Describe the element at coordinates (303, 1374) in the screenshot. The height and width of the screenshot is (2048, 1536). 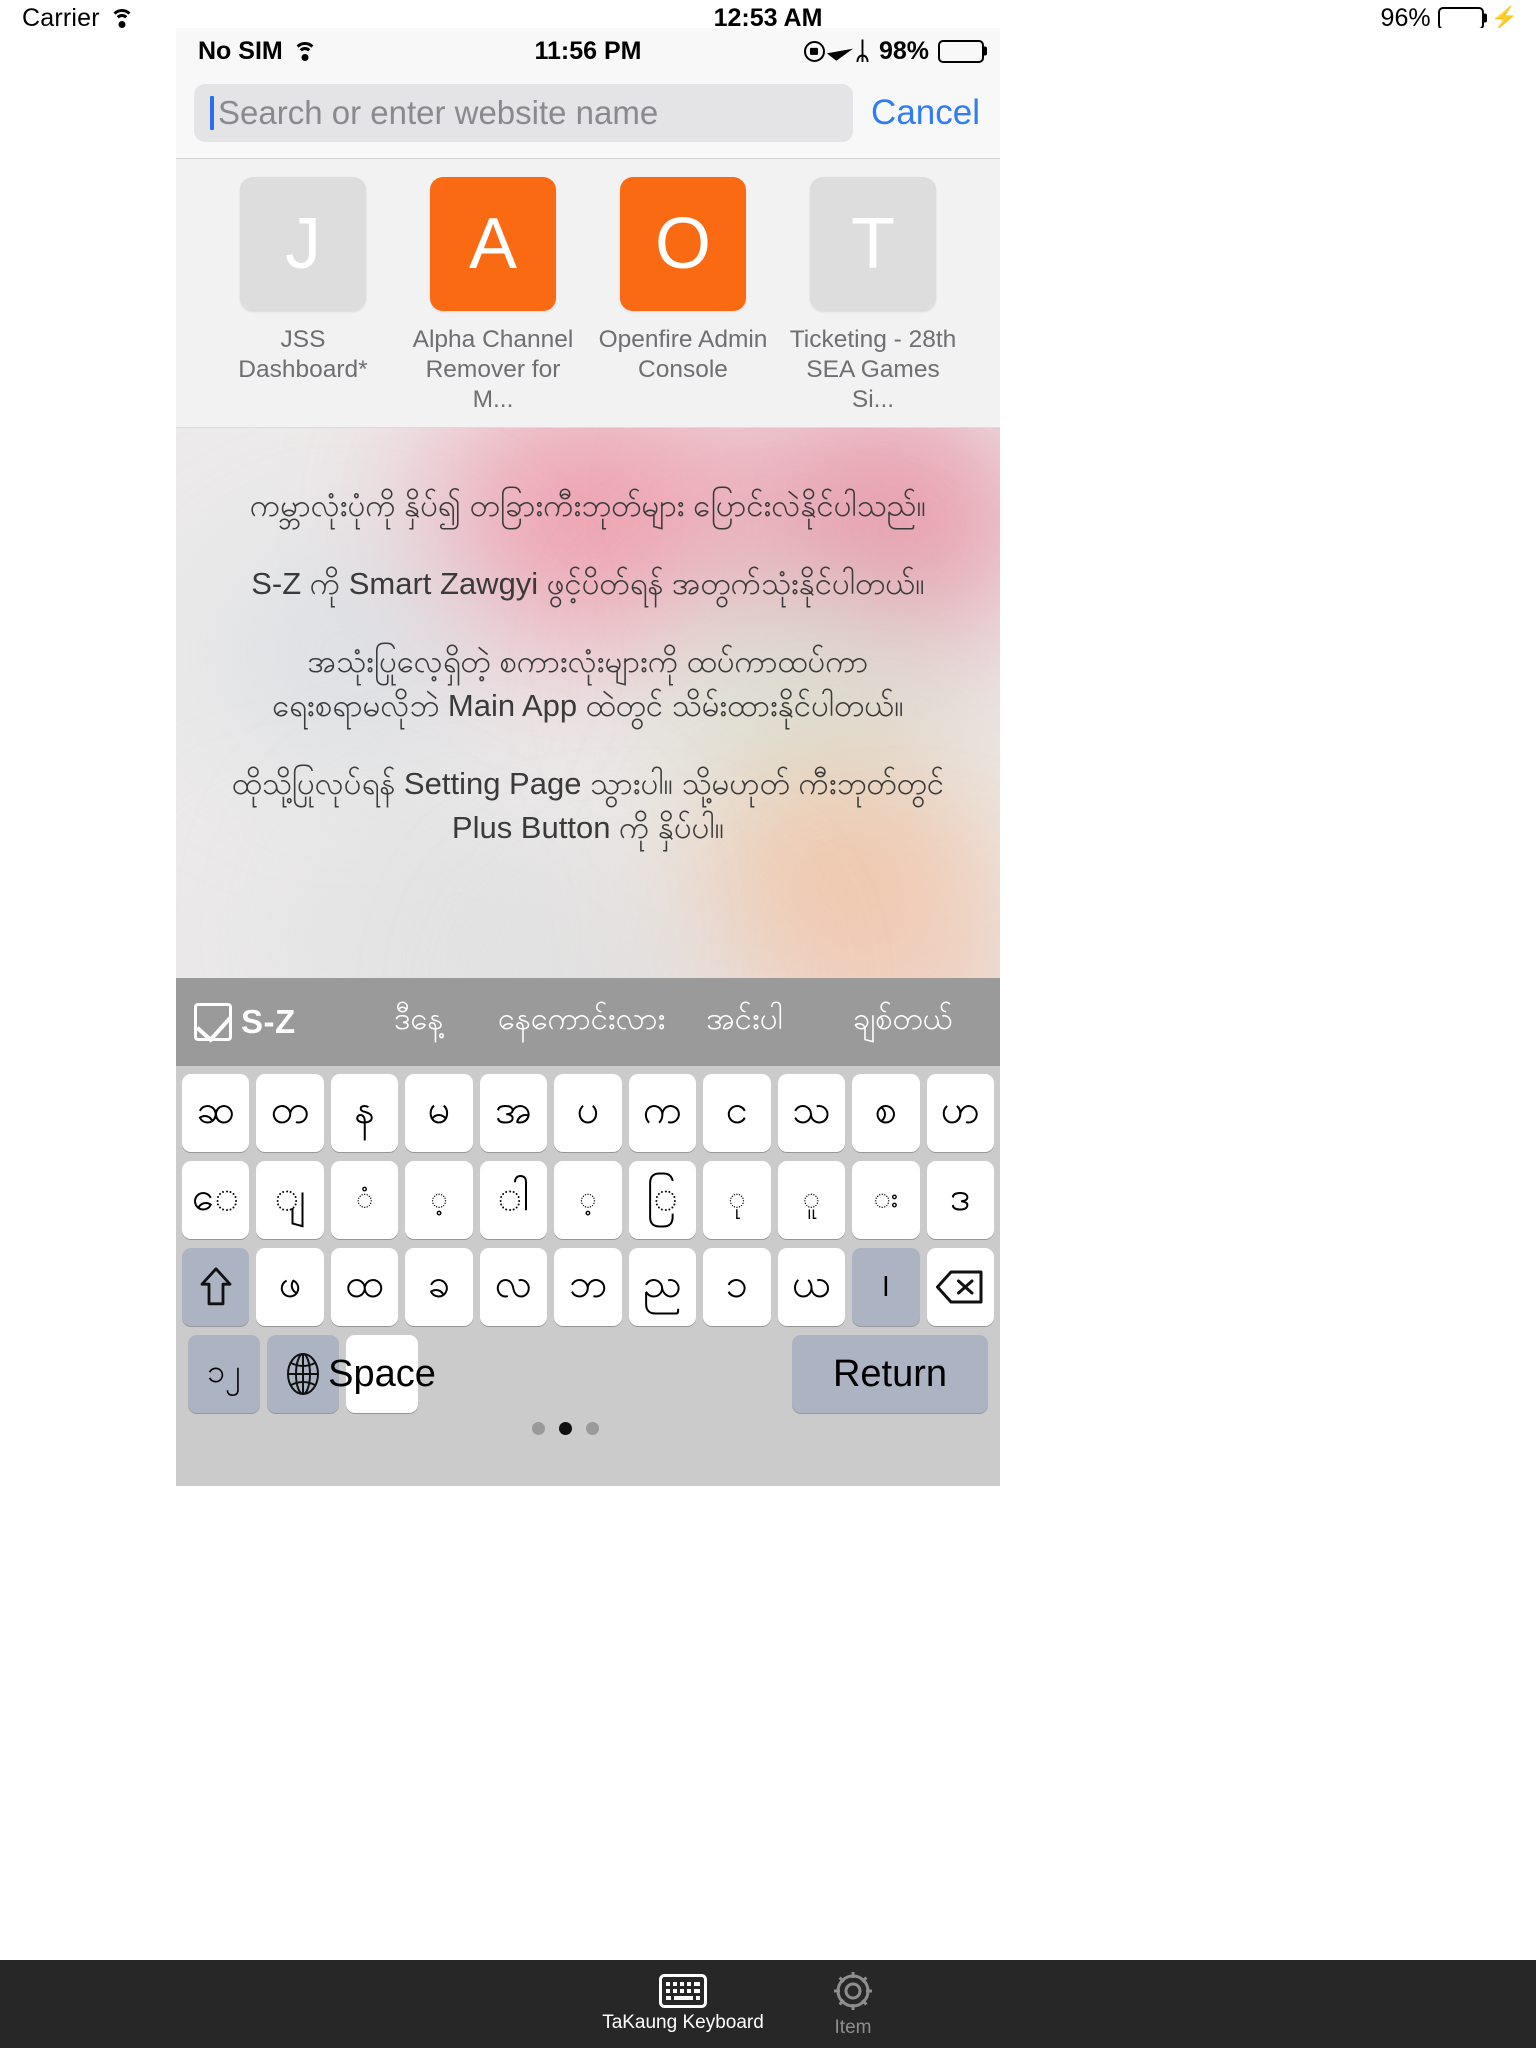
I see `globe-icon` at that location.